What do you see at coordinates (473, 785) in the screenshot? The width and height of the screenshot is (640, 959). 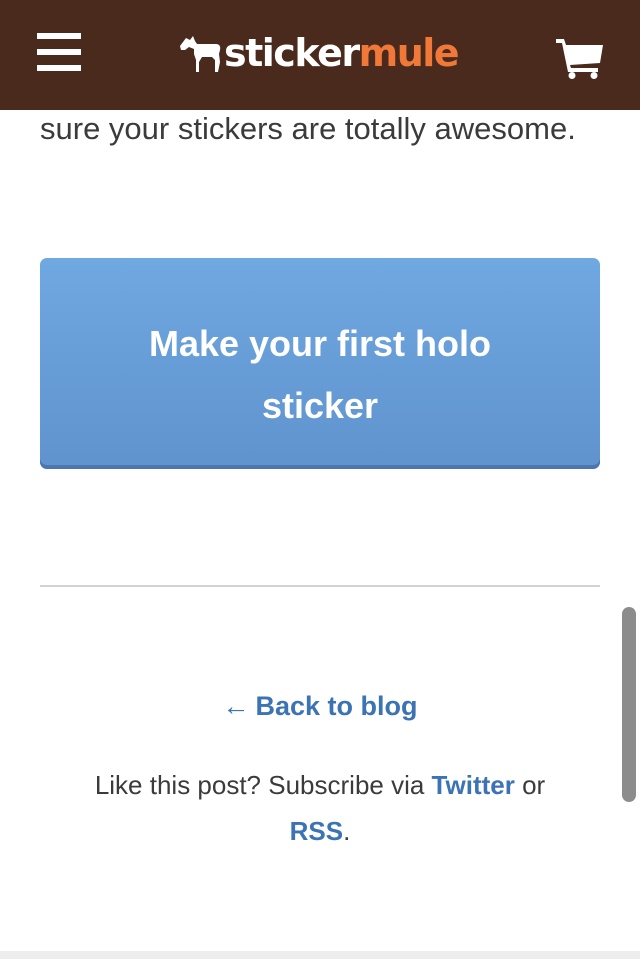 I see `twitter-link: Twitter` at bounding box center [473, 785].